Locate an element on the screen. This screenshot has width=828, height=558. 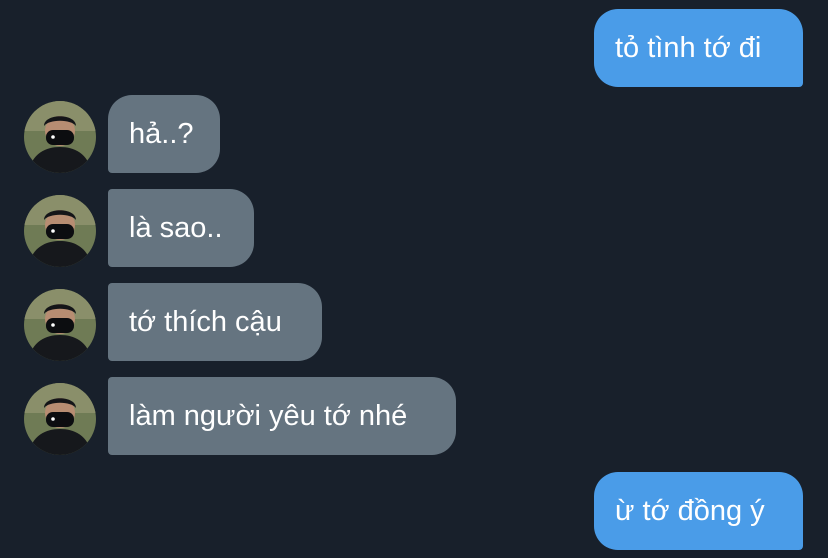
message-sent-bubble: tỏ tình tớ đi is located at coordinates (698, 48).